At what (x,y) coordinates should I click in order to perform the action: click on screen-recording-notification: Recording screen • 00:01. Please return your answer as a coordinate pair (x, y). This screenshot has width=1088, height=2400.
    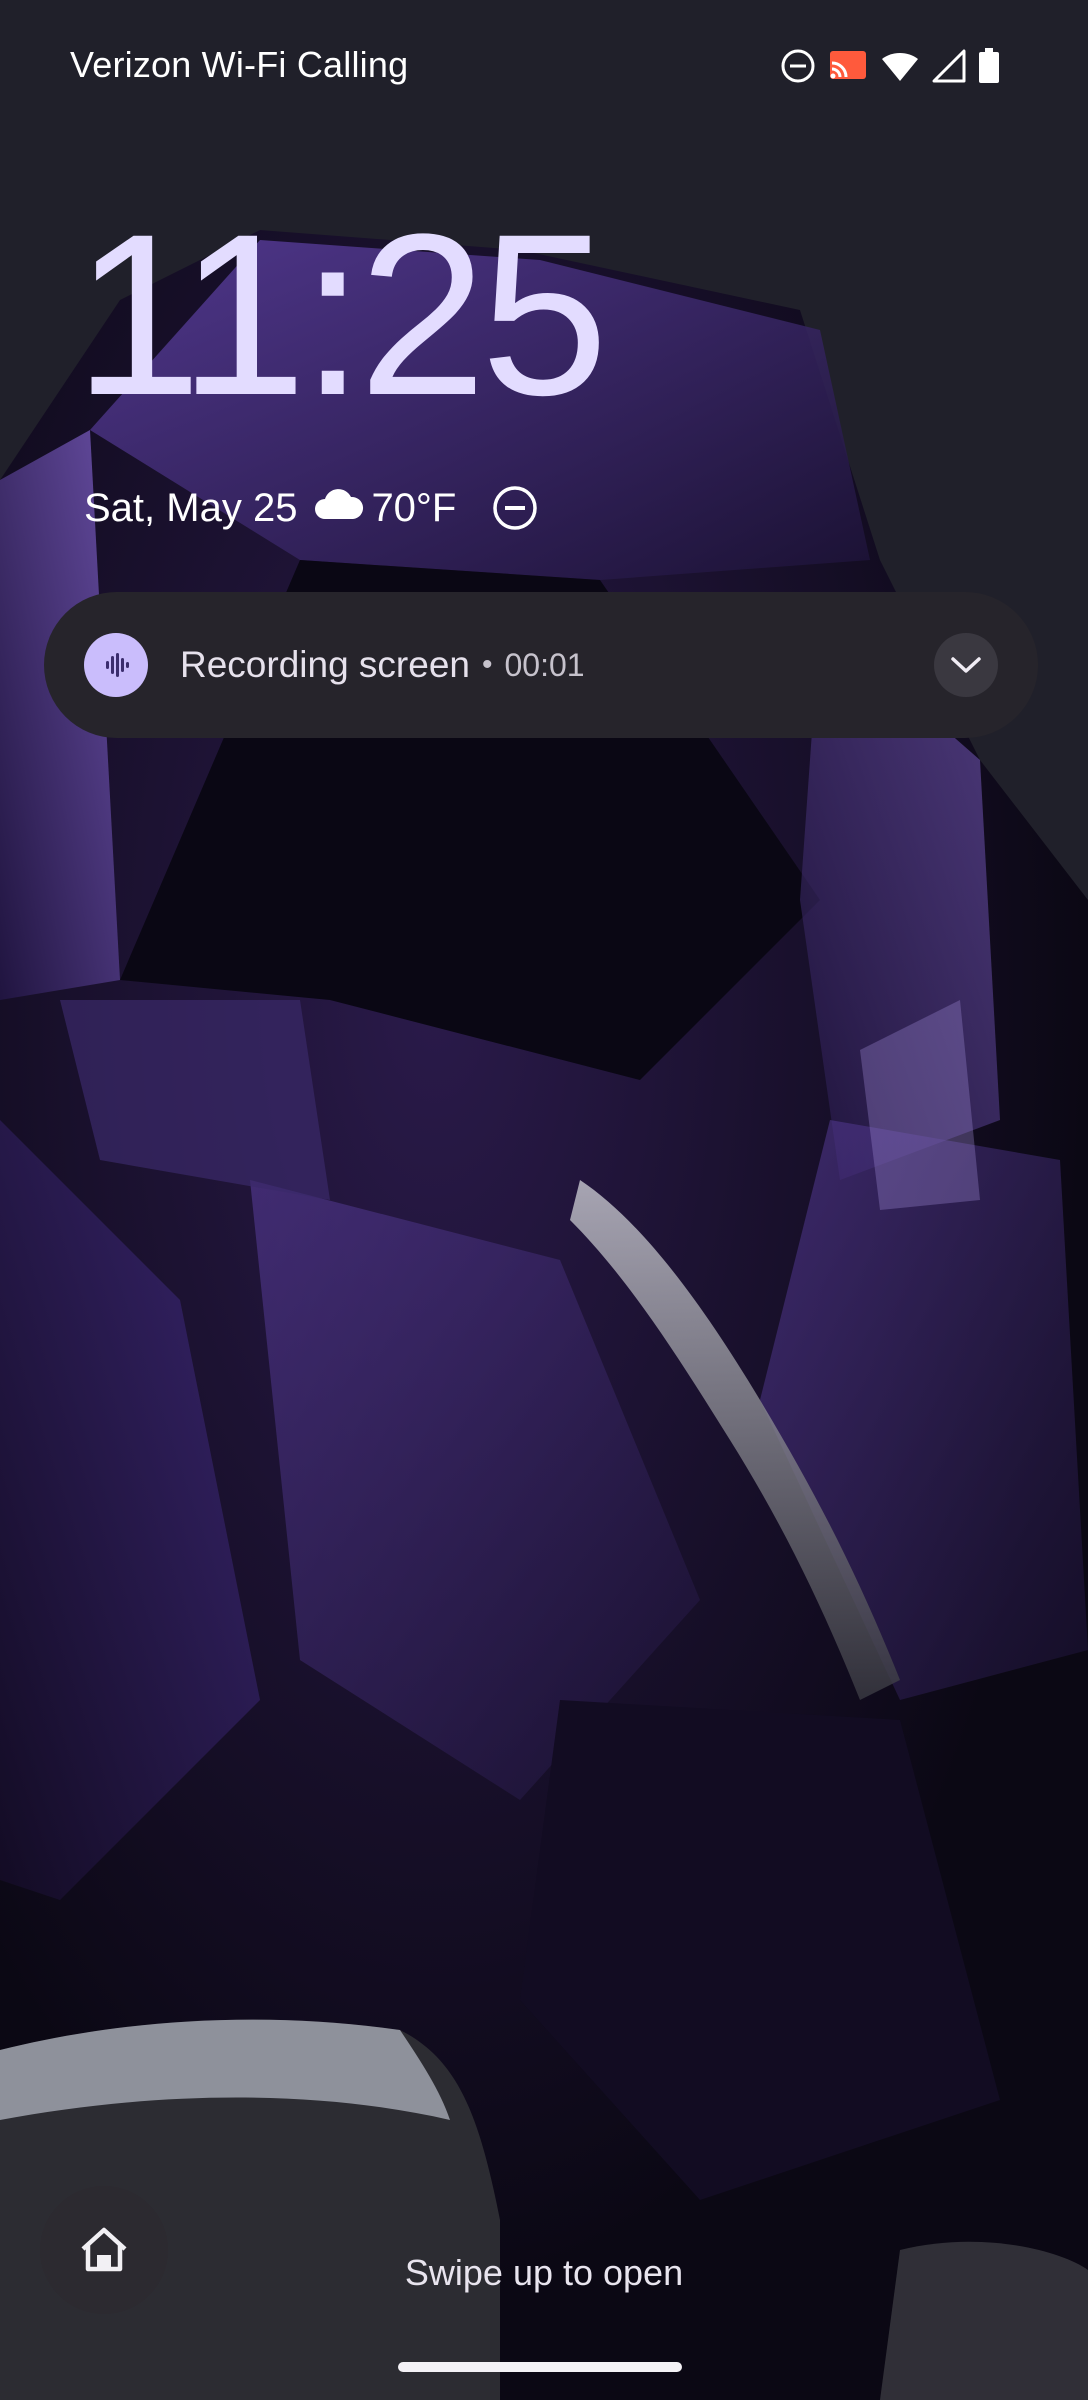
    Looking at the image, I should click on (541, 665).